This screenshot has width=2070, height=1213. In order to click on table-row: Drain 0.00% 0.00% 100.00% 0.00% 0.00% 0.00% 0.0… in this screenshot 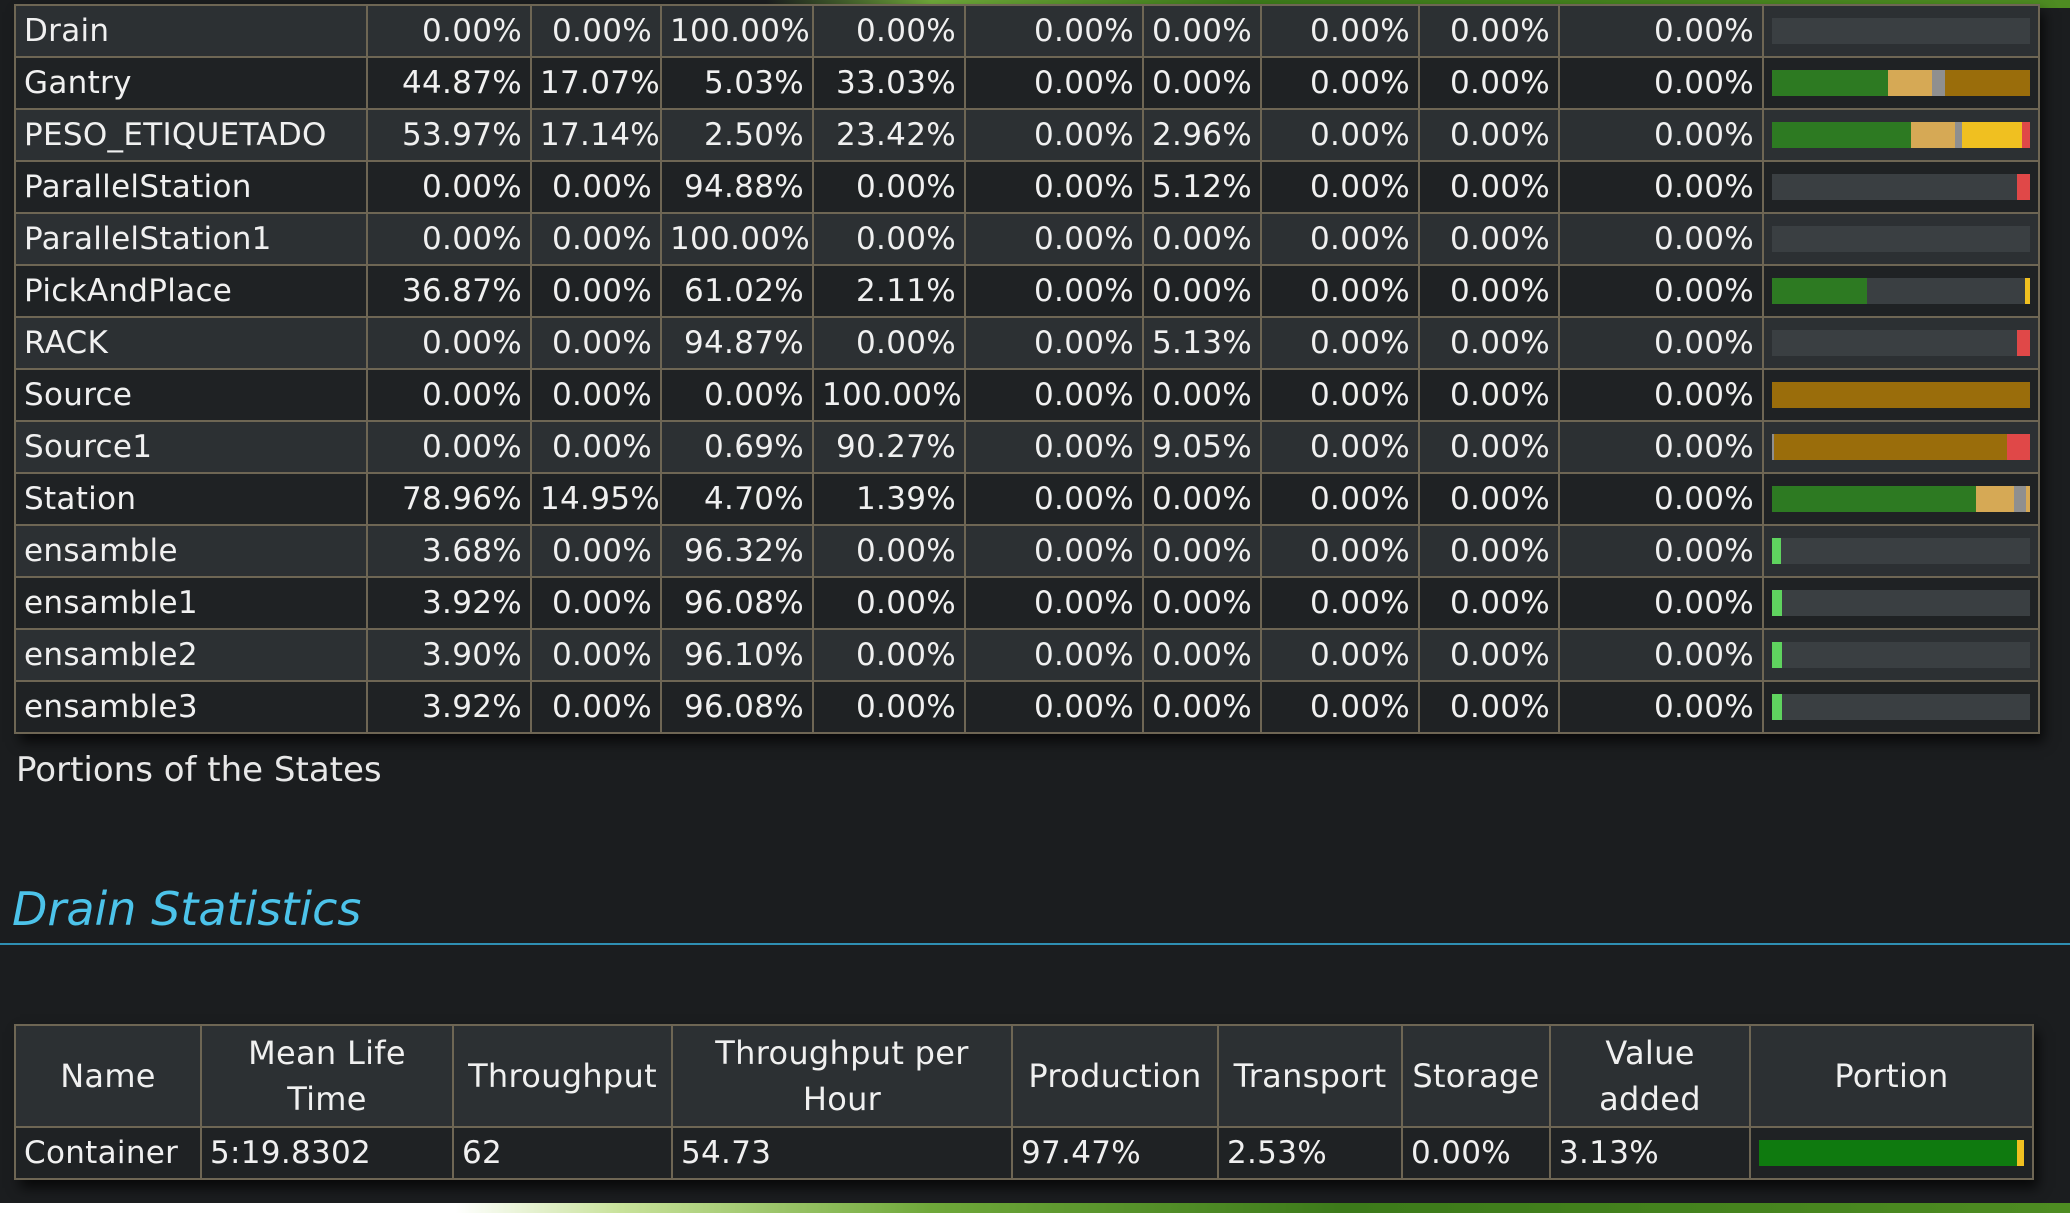, I will do `click(1027, 31)`.